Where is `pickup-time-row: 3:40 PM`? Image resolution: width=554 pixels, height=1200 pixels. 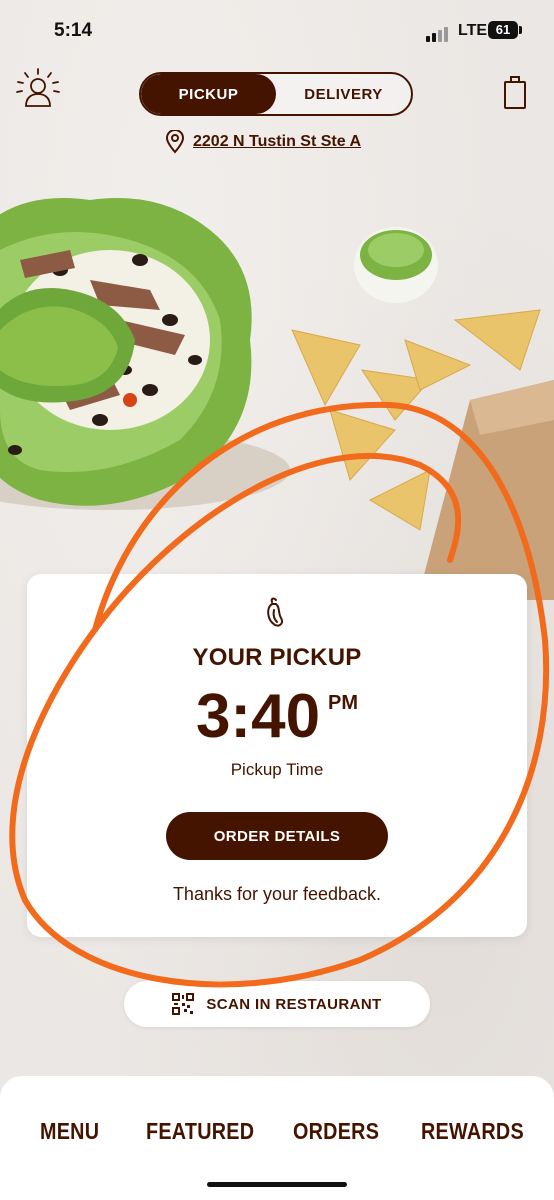 pickup-time-row: 3:40 PM is located at coordinates (277, 717).